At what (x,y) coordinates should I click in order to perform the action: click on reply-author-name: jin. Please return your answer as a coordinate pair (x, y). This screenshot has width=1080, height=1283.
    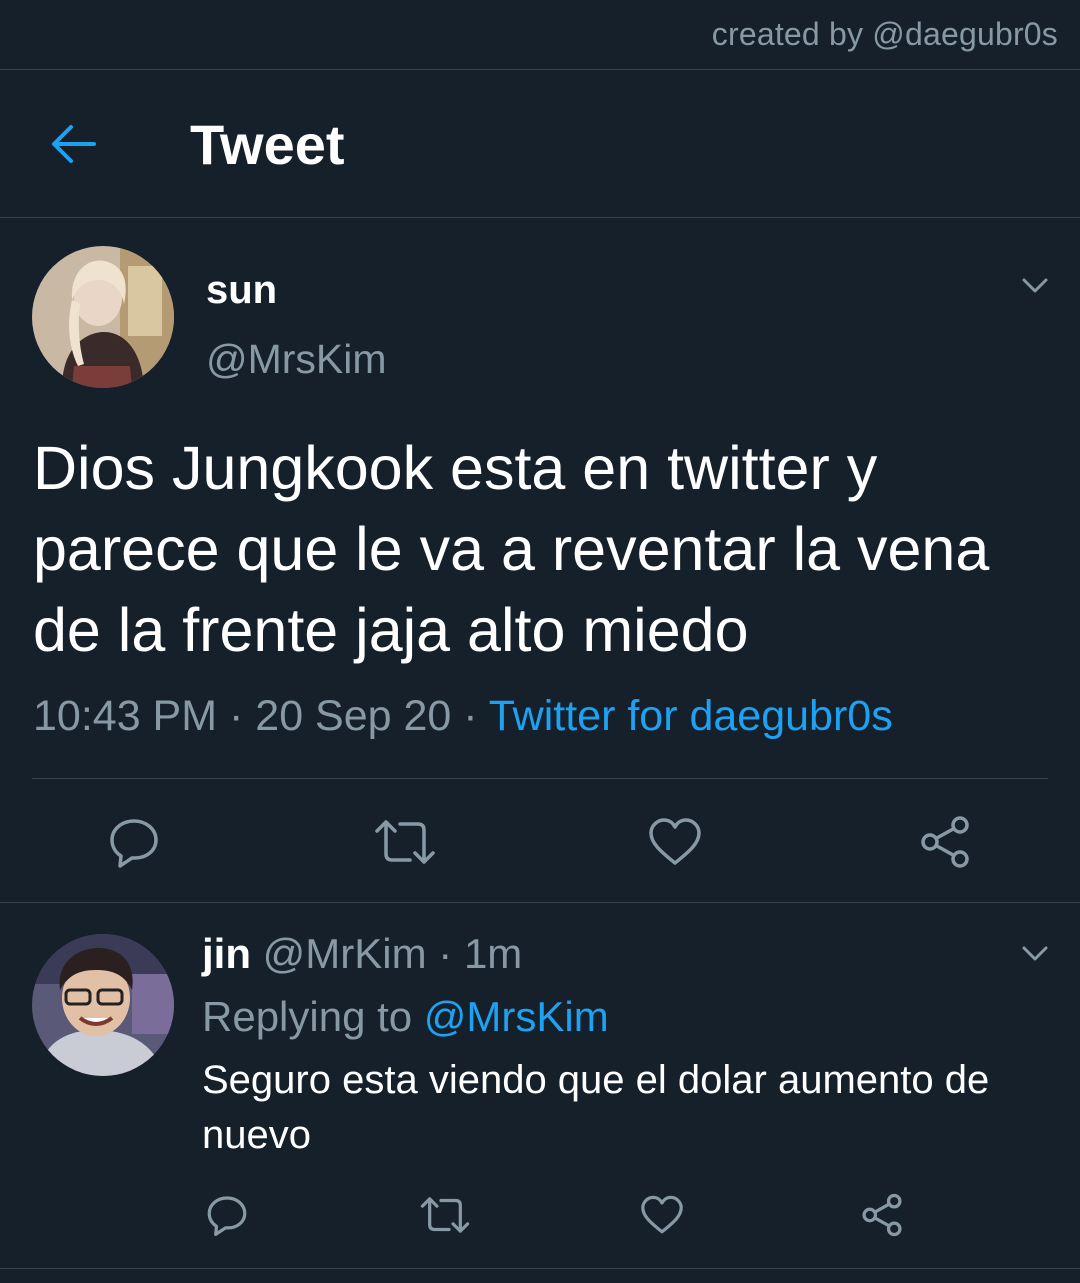
    Looking at the image, I should click on (226, 953).